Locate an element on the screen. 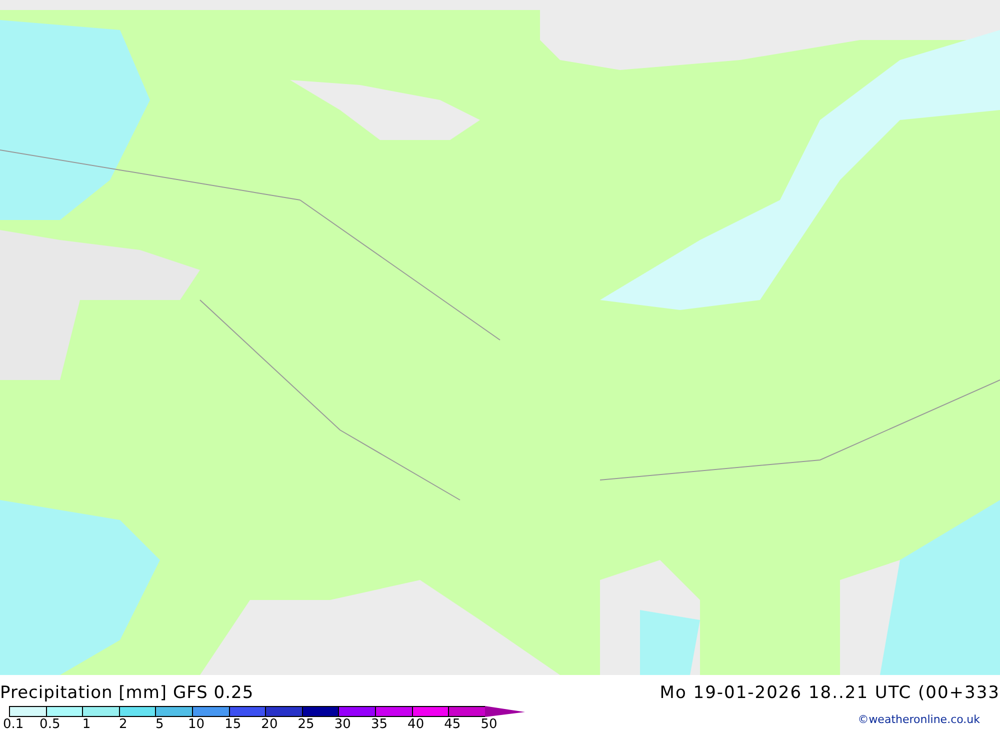 The width and height of the screenshot is (1000, 733). legend-label: 15 is located at coordinates (233, 724).